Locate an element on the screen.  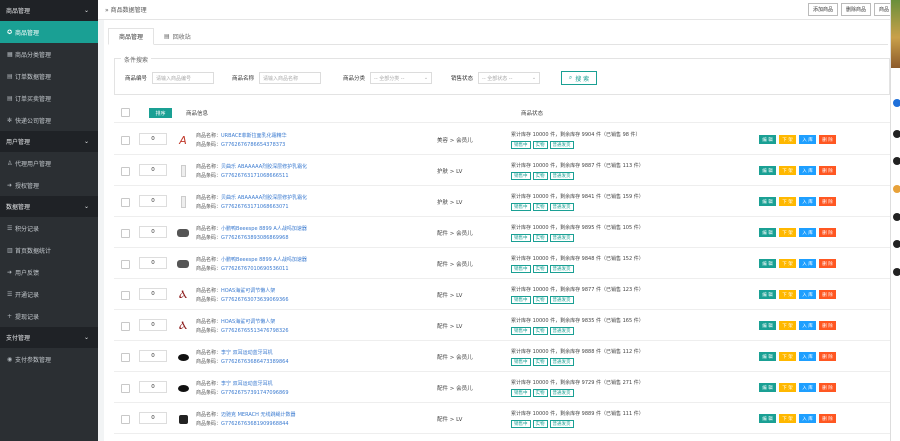
sidebar-item: ▤ 订单买卖管理 is located at coordinates (49, 98).